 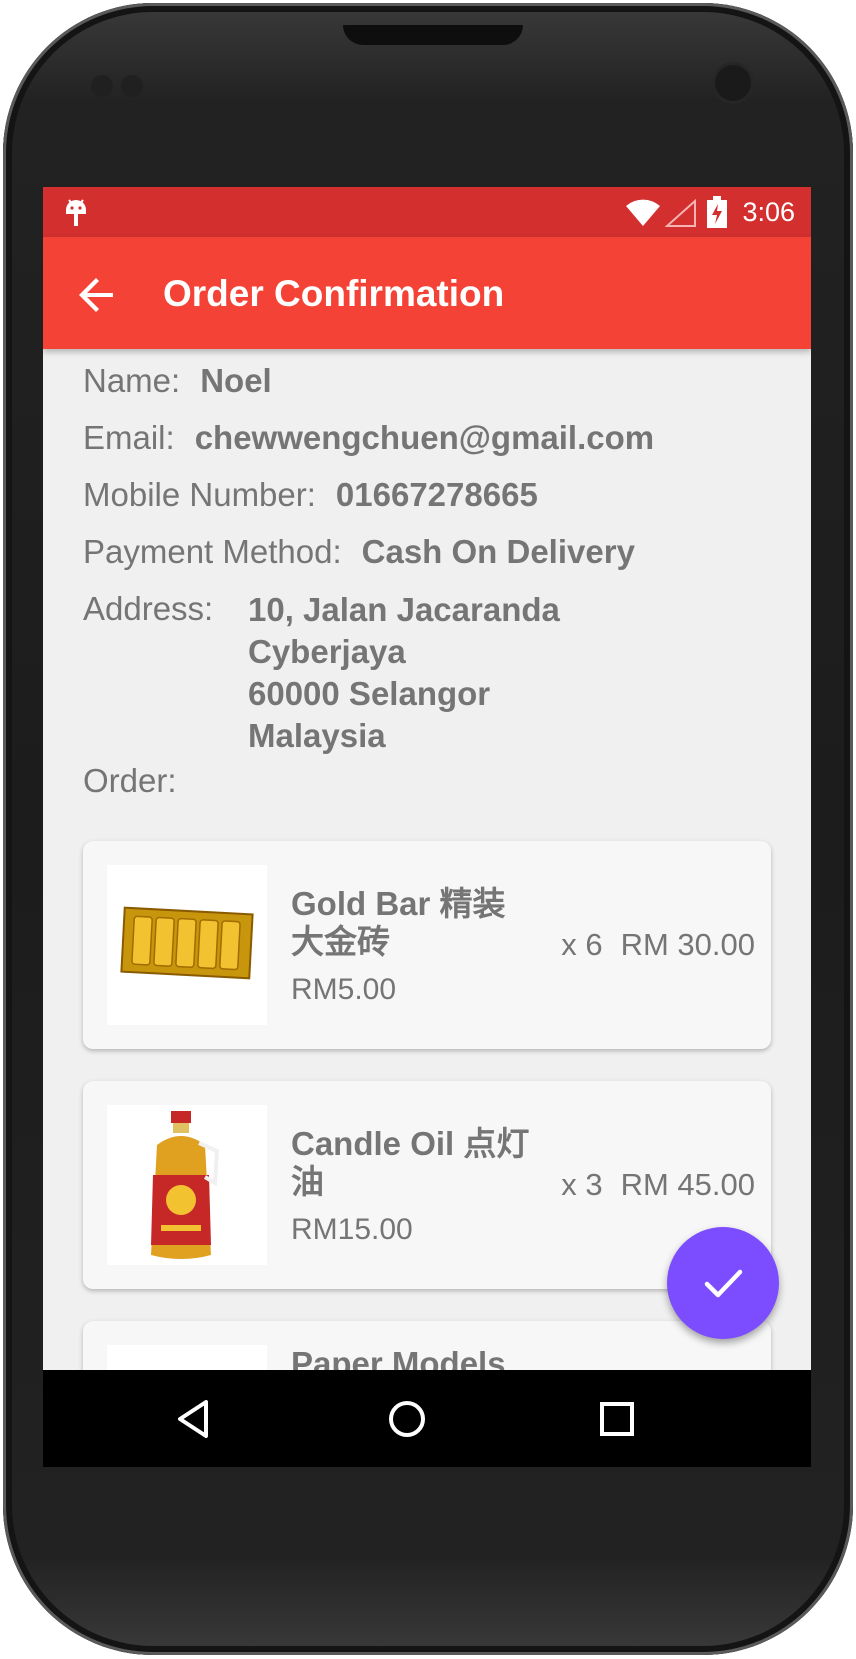 What do you see at coordinates (687, 1184) in the screenshot?
I see `item-total: RM 45.00` at bounding box center [687, 1184].